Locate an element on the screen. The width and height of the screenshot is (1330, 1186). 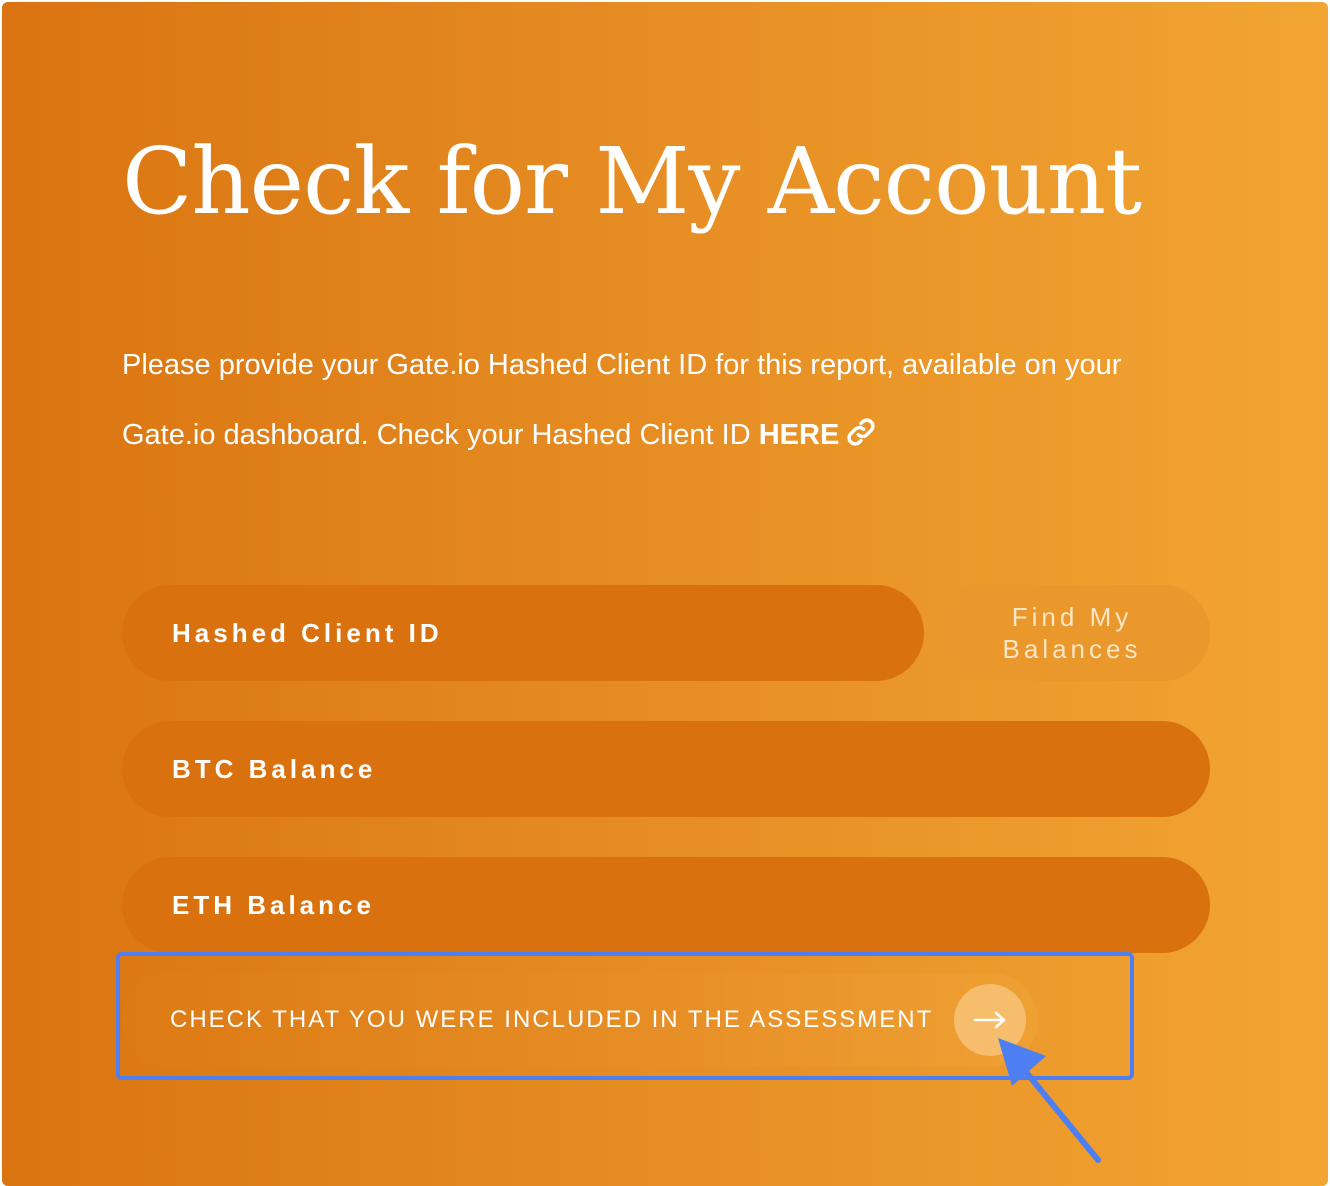
btc-balance-field is located at coordinates (666, 769).